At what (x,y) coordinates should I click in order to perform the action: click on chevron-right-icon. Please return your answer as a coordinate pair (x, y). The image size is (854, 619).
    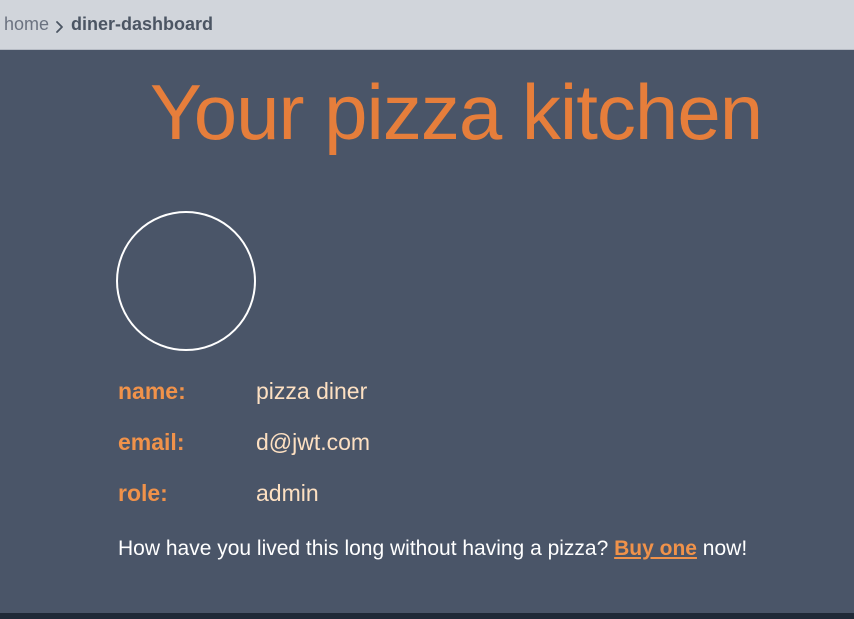
    Looking at the image, I should click on (60, 25).